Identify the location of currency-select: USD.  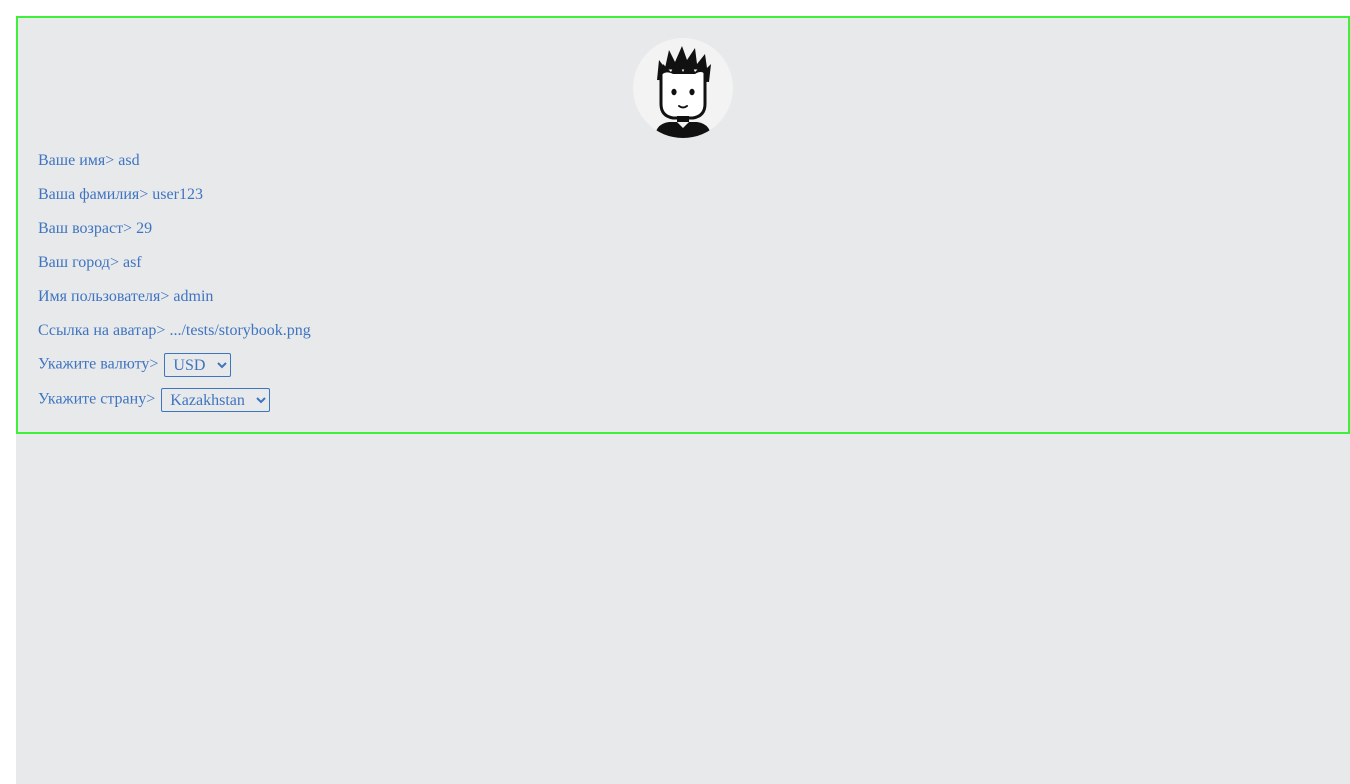
(198, 365).